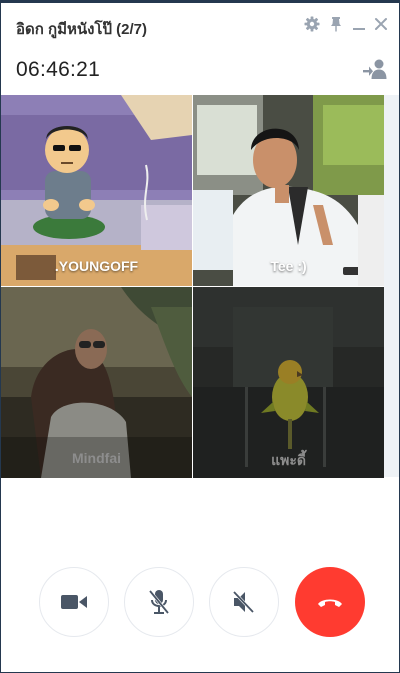 The image size is (400, 673). What do you see at coordinates (312, 24) in the screenshot?
I see `gear-icon` at bounding box center [312, 24].